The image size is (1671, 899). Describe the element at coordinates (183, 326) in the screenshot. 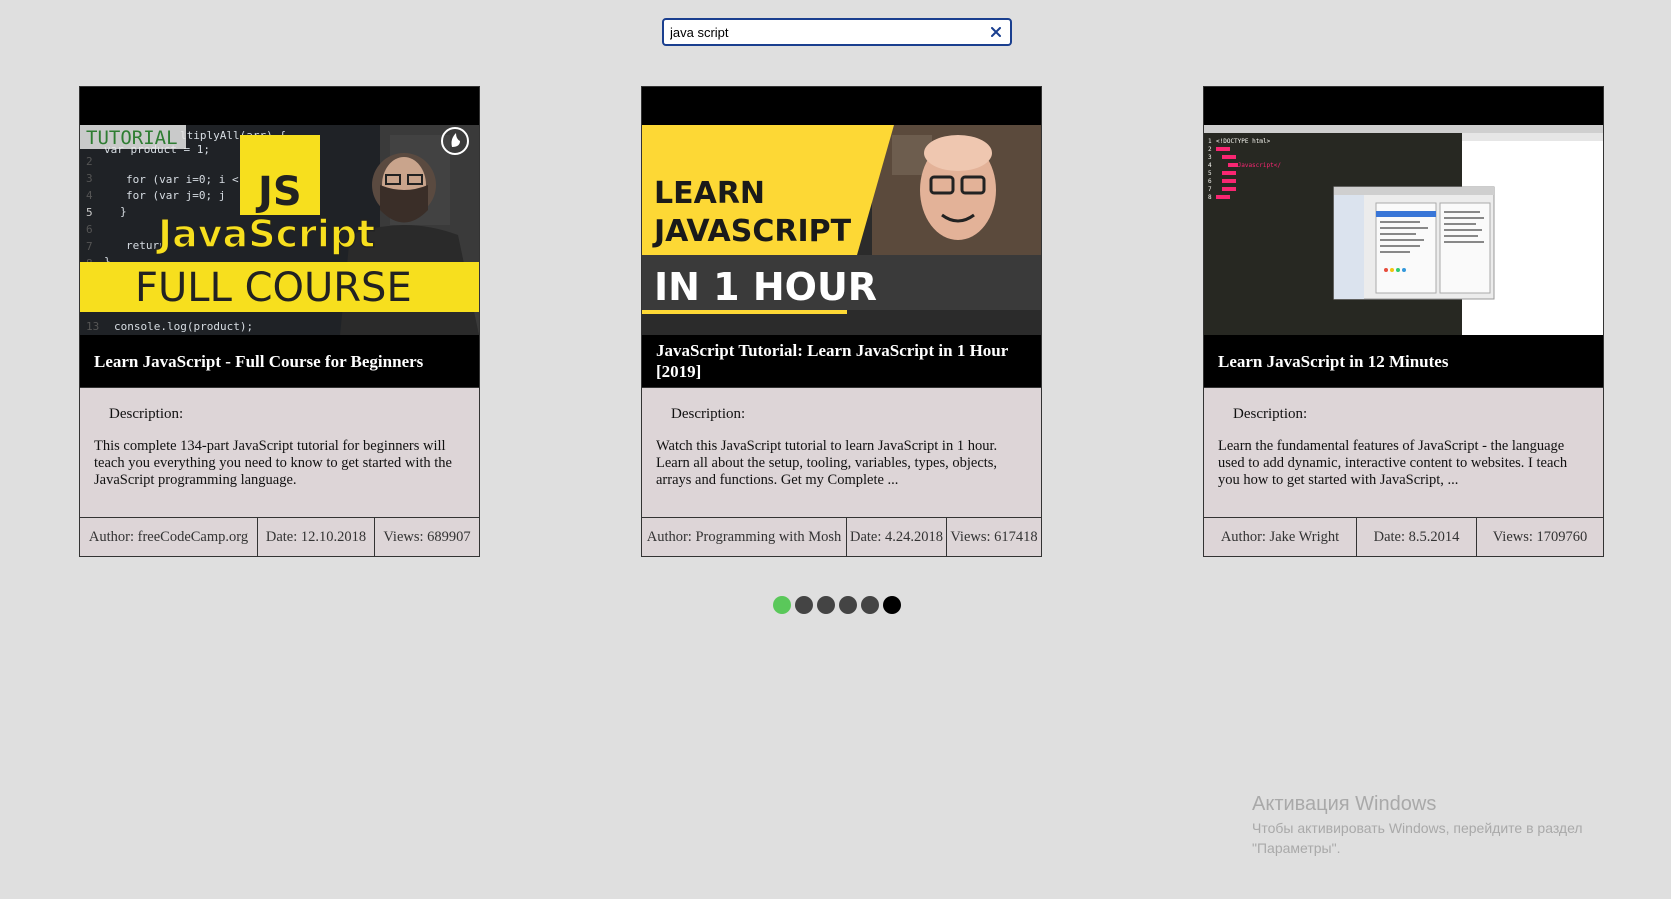

I see `code-line: console.log(product);` at that location.